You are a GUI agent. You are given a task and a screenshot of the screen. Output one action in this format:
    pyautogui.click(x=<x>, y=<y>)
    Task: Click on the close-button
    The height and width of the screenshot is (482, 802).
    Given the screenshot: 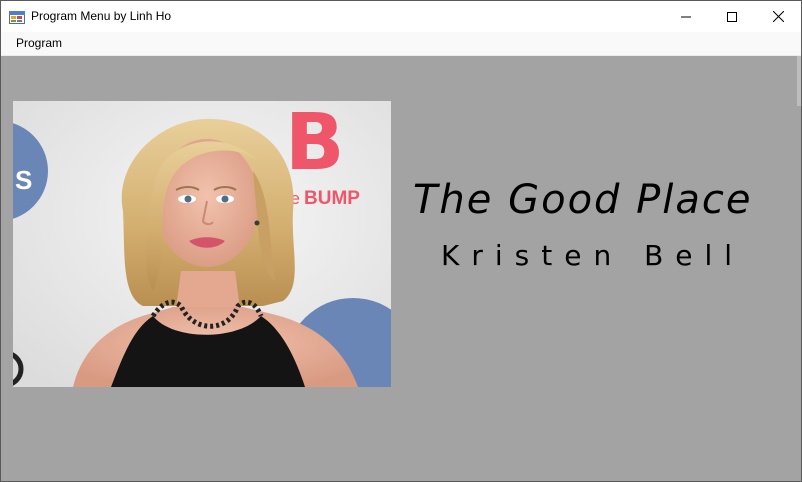 What is the action you would take?
    pyautogui.click(x=778, y=16)
    